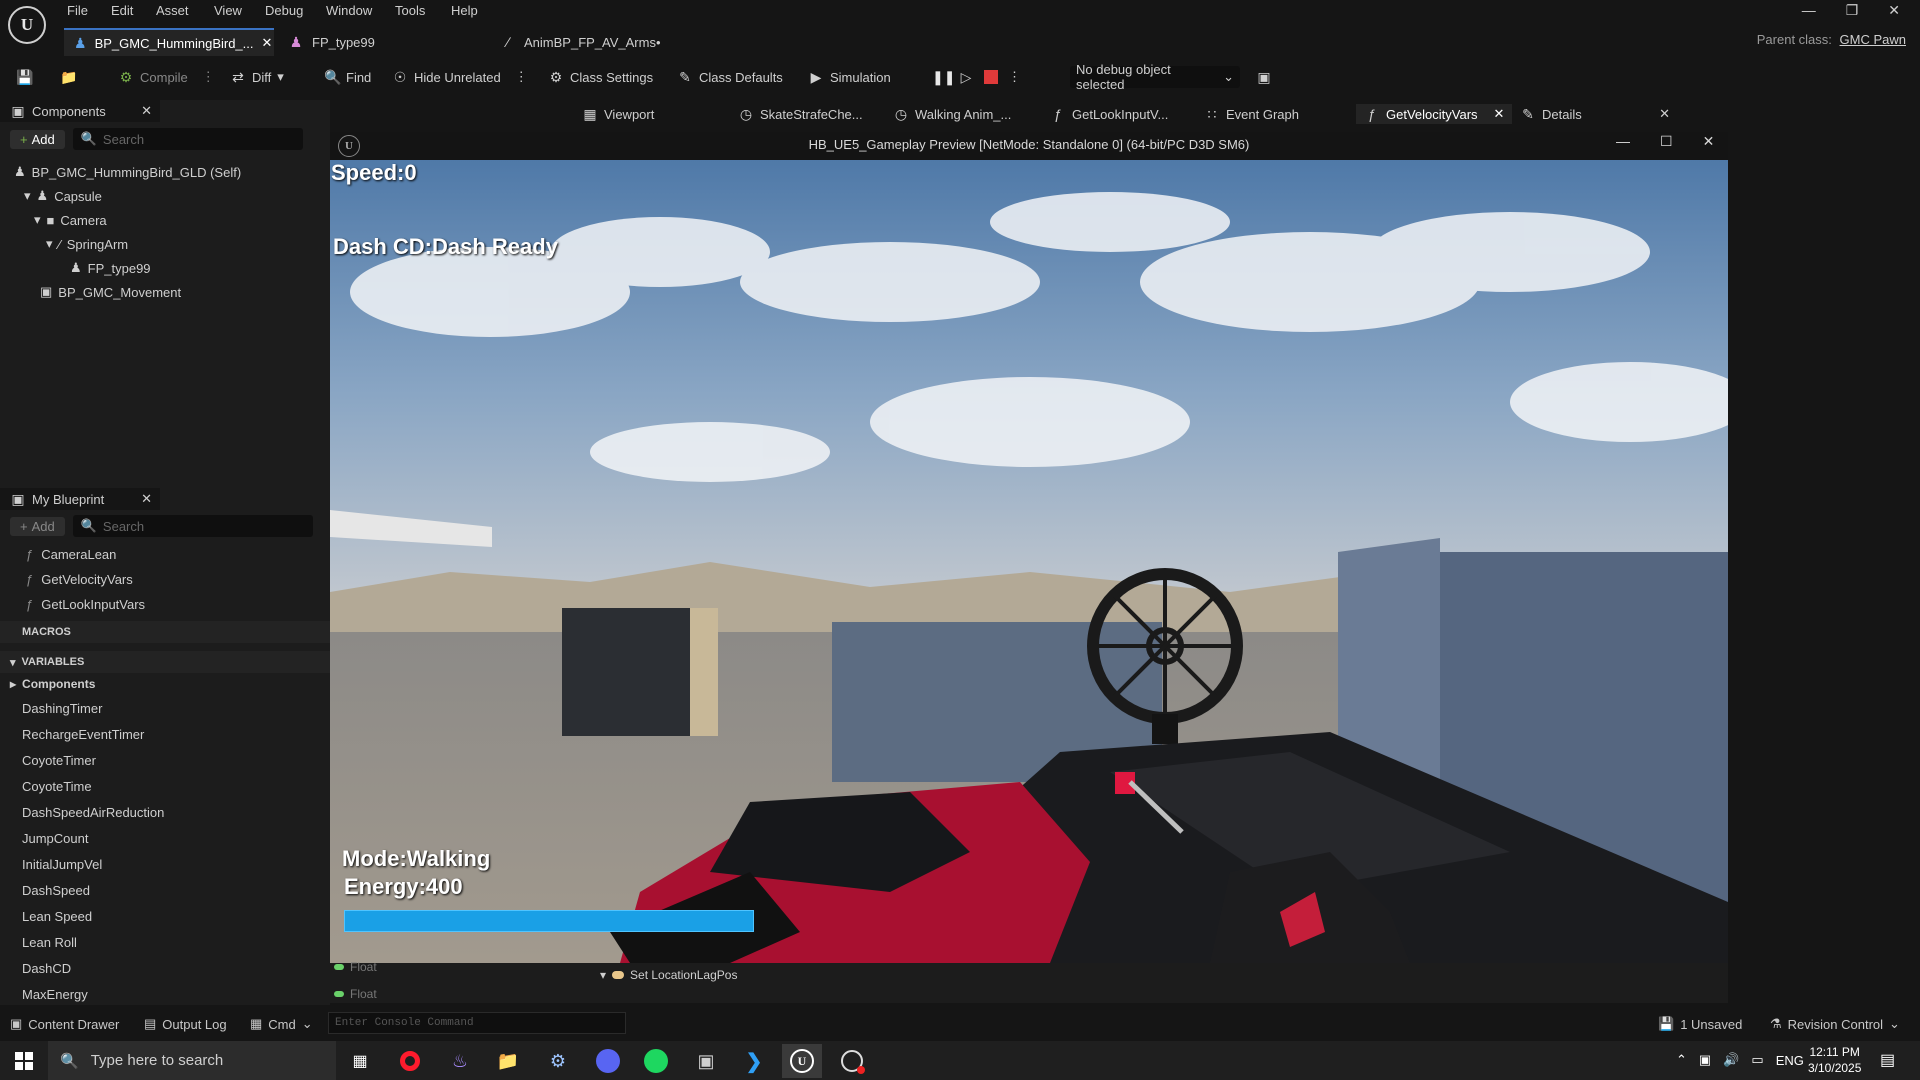  What do you see at coordinates (165, 812) in the screenshot?
I see `variable-item: DashSpeedAirReduction` at bounding box center [165, 812].